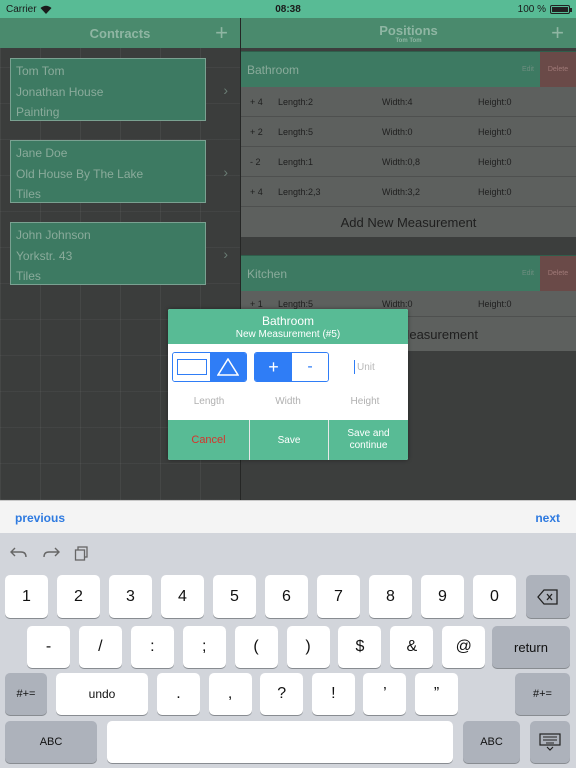 Image resolution: width=576 pixels, height=768 pixels. Describe the element at coordinates (491, 742) in the screenshot. I see `abc-key-right: ABC` at that location.